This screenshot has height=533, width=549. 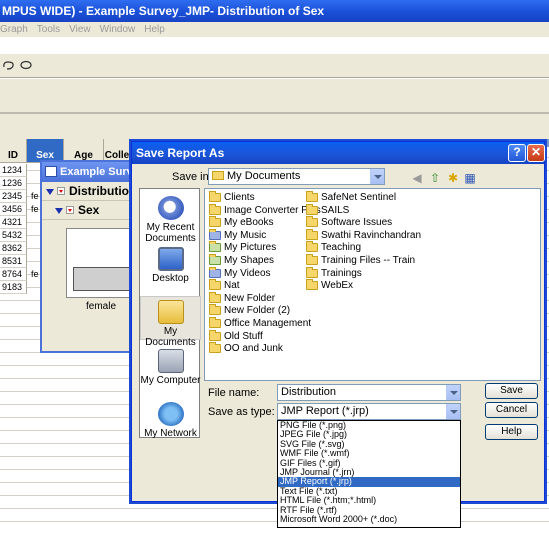 I want to click on menu-view: View, so click(x=80, y=29).